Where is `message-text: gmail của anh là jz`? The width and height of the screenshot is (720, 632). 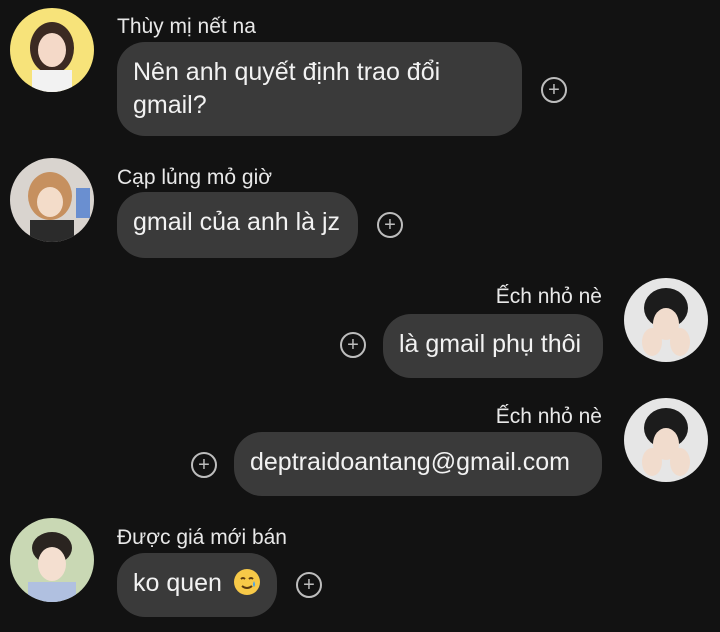
message-text: gmail của anh là jz is located at coordinates (237, 222).